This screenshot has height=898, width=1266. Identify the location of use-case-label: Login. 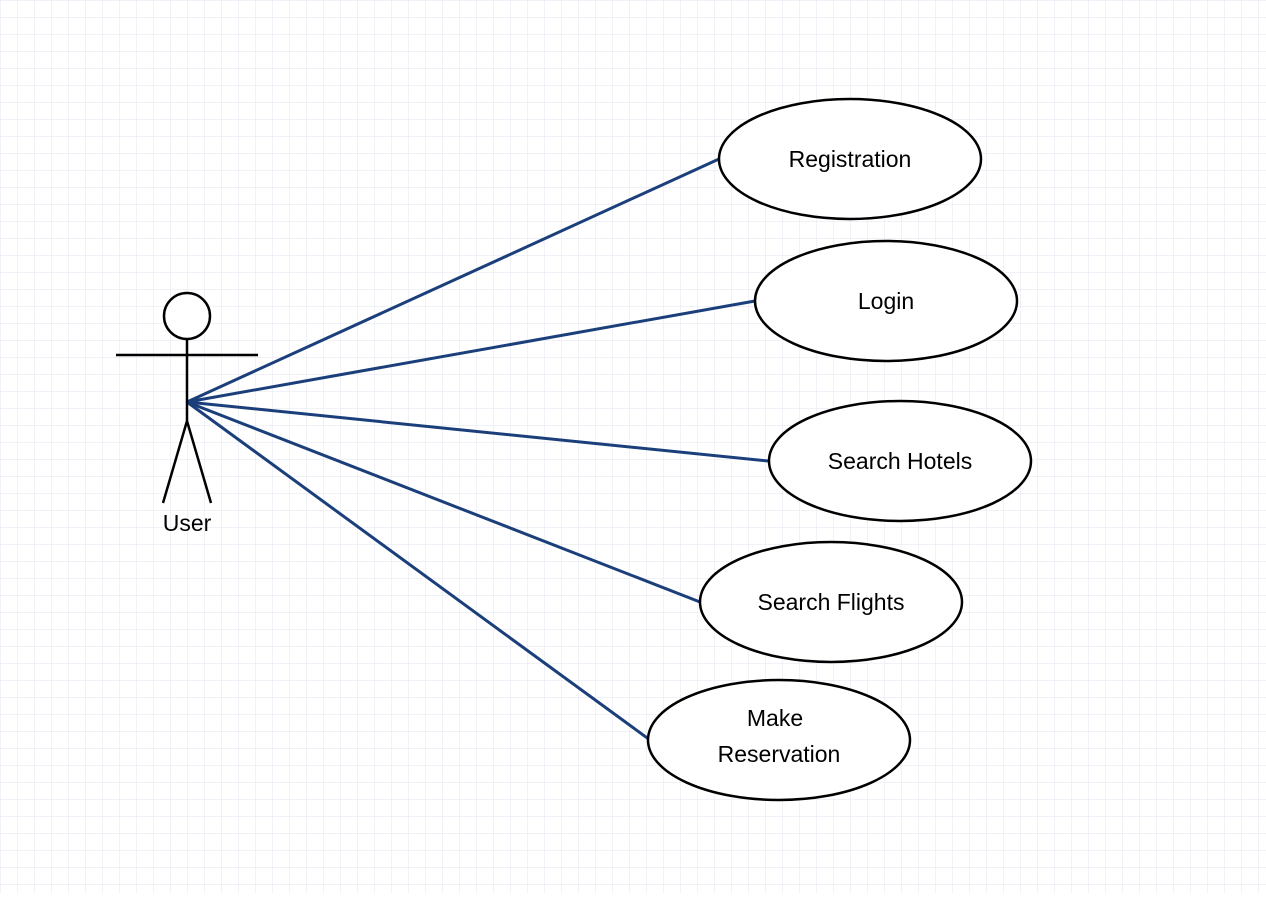
(886, 301).